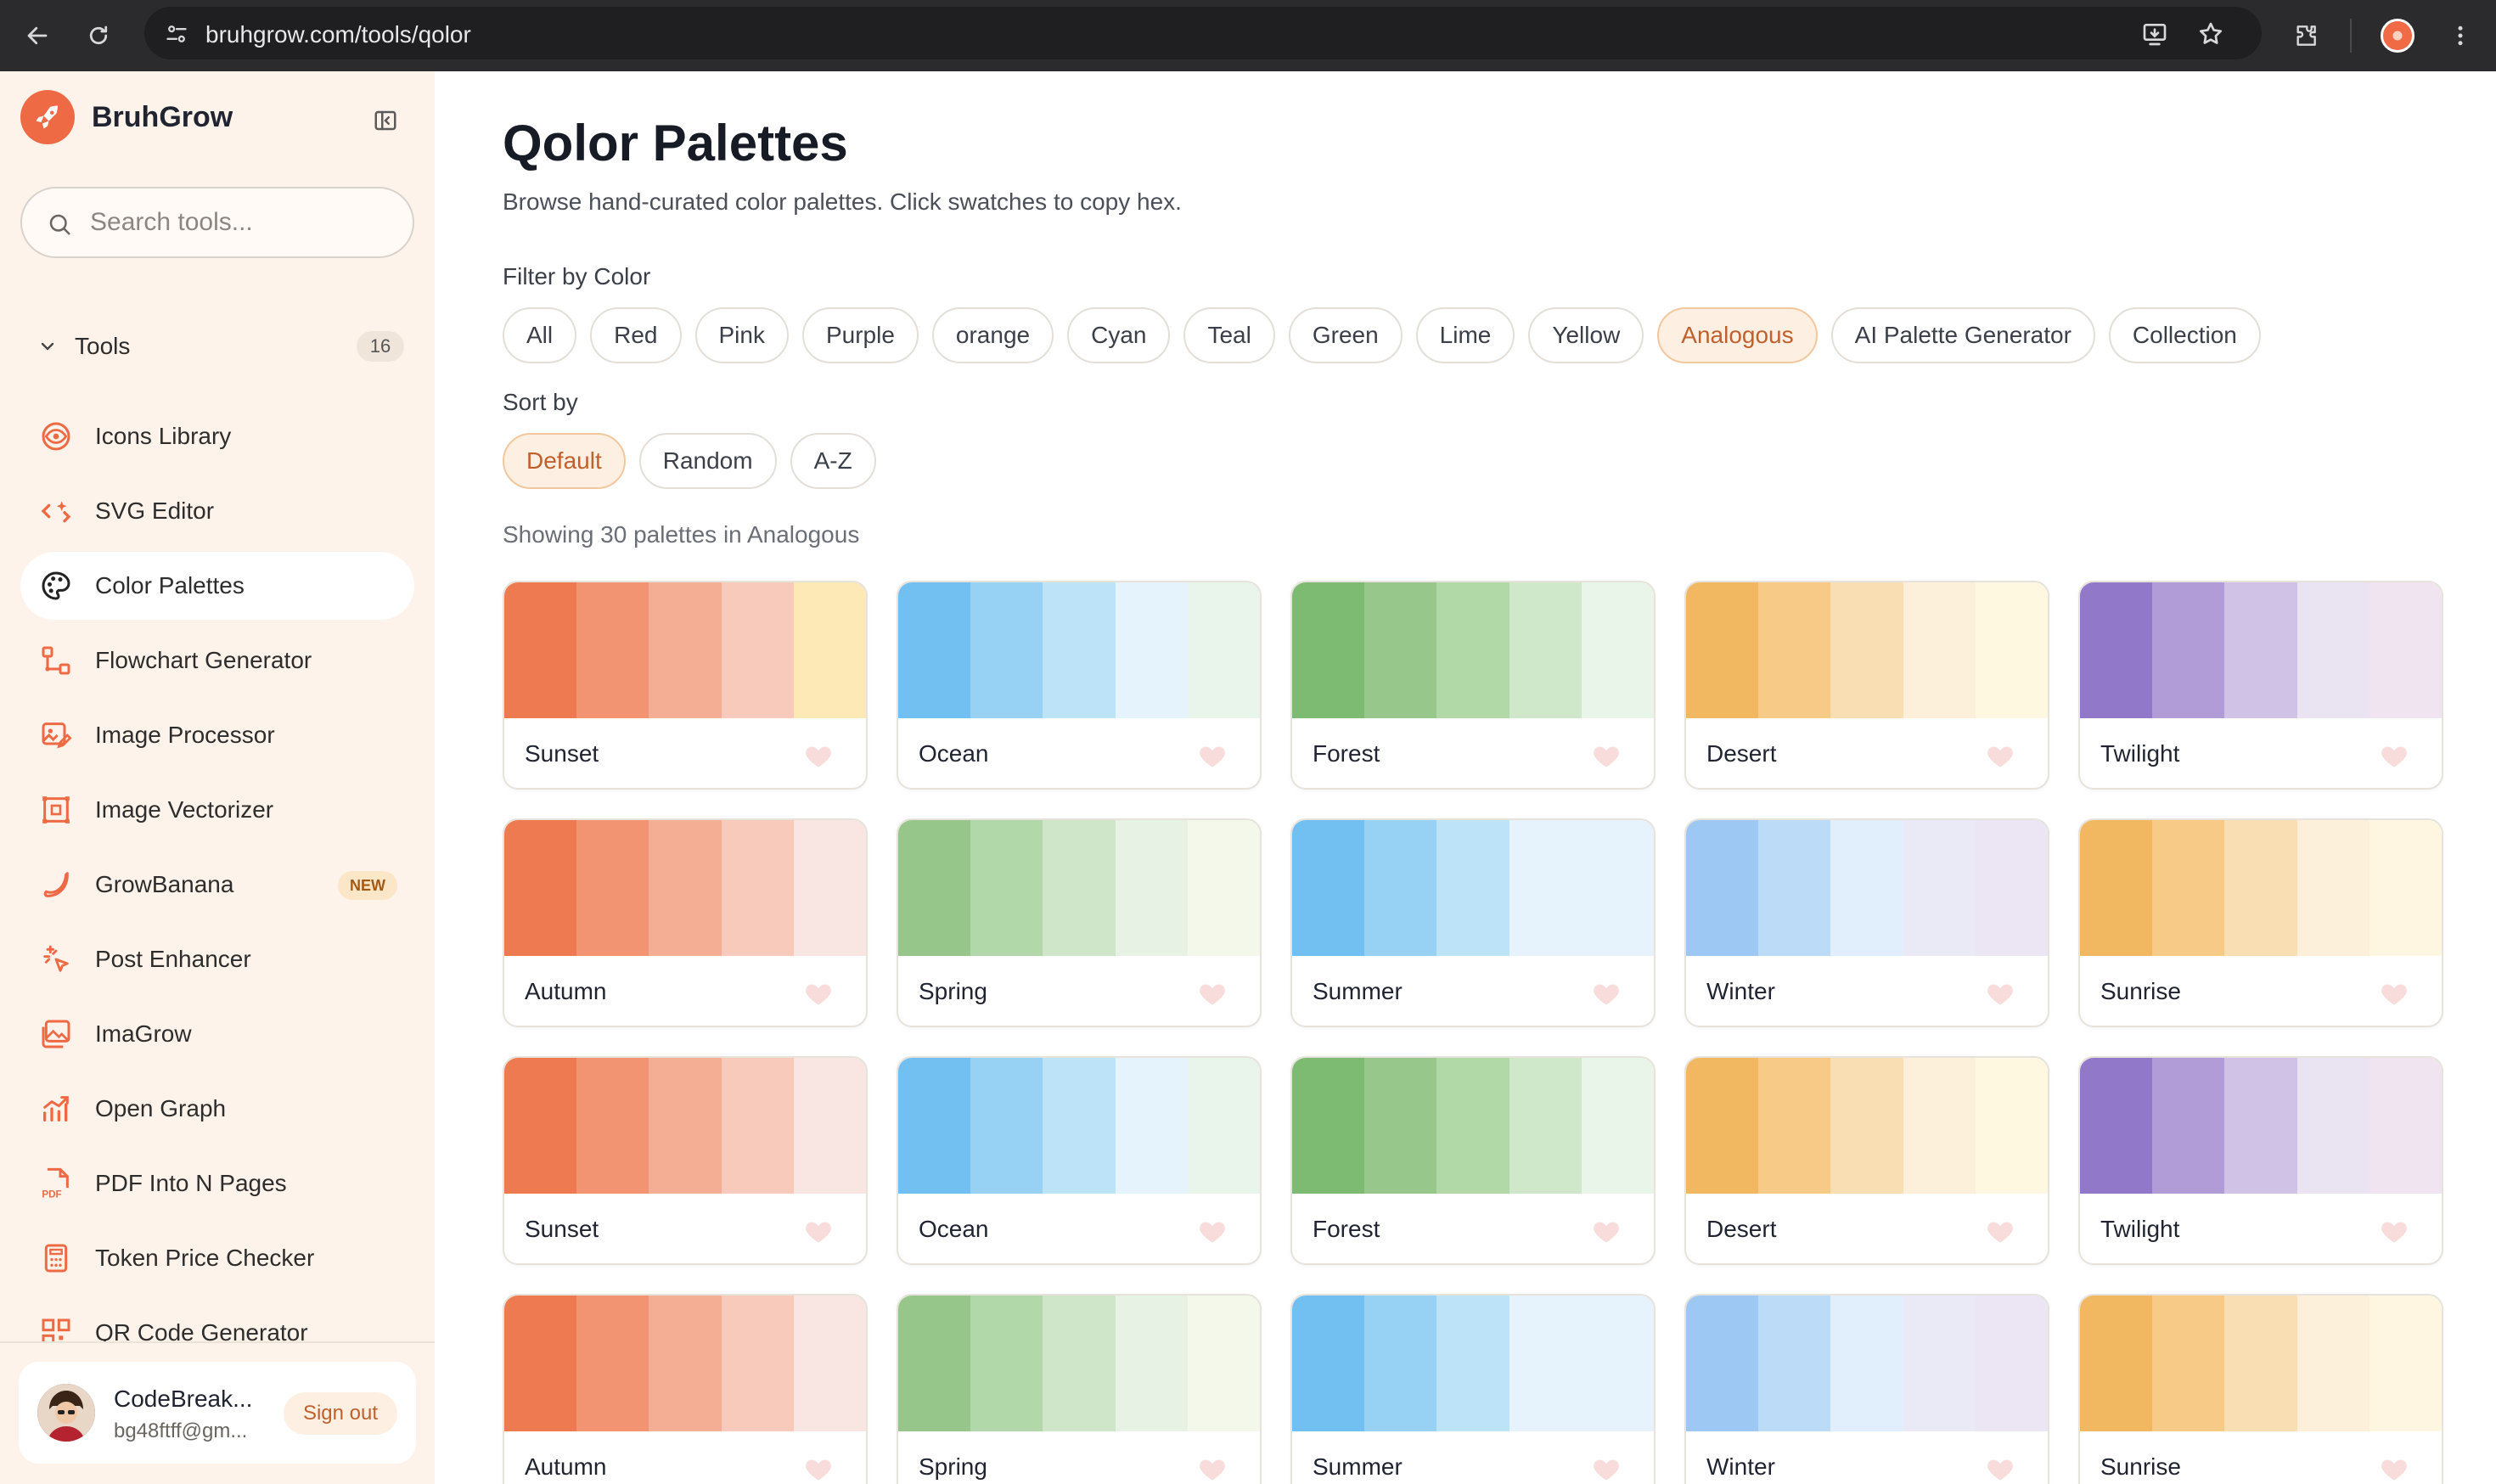 The image size is (2496, 1484). I want to click on extensions-button, so click(2305, 35).